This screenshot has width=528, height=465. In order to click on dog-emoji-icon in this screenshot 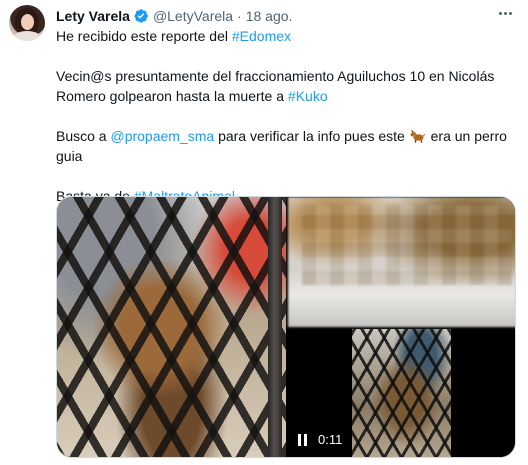, I will do `click(418, 136)`.